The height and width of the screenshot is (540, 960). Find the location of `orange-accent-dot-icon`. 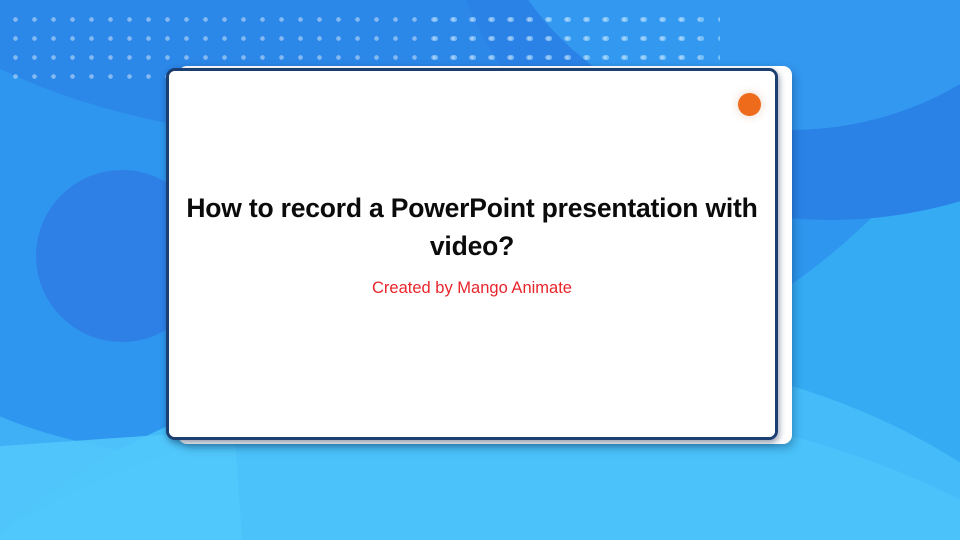

orange-accent-dot-icon is located at coordinates (749, 104).